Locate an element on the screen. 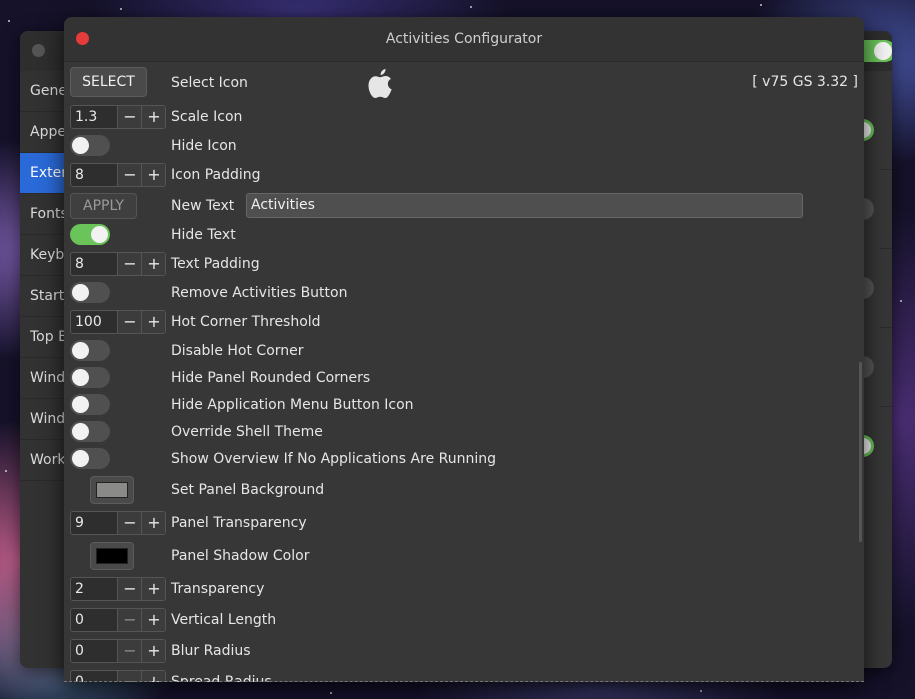 This screenshot has height=699, width=915. hot-corner-threshold-value: 100 is located at coordinates (94, 322).